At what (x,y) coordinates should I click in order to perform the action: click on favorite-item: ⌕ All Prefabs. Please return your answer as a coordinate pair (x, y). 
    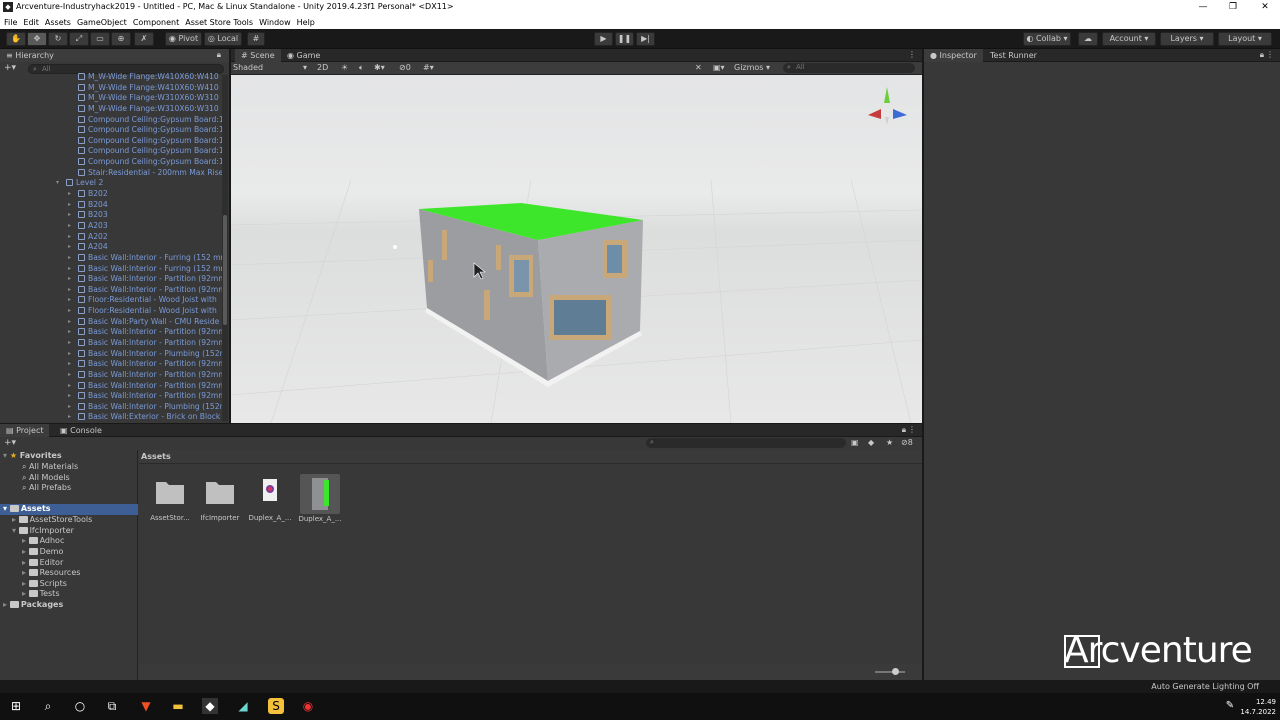
    Looking at the image, I should click on (46, 488).